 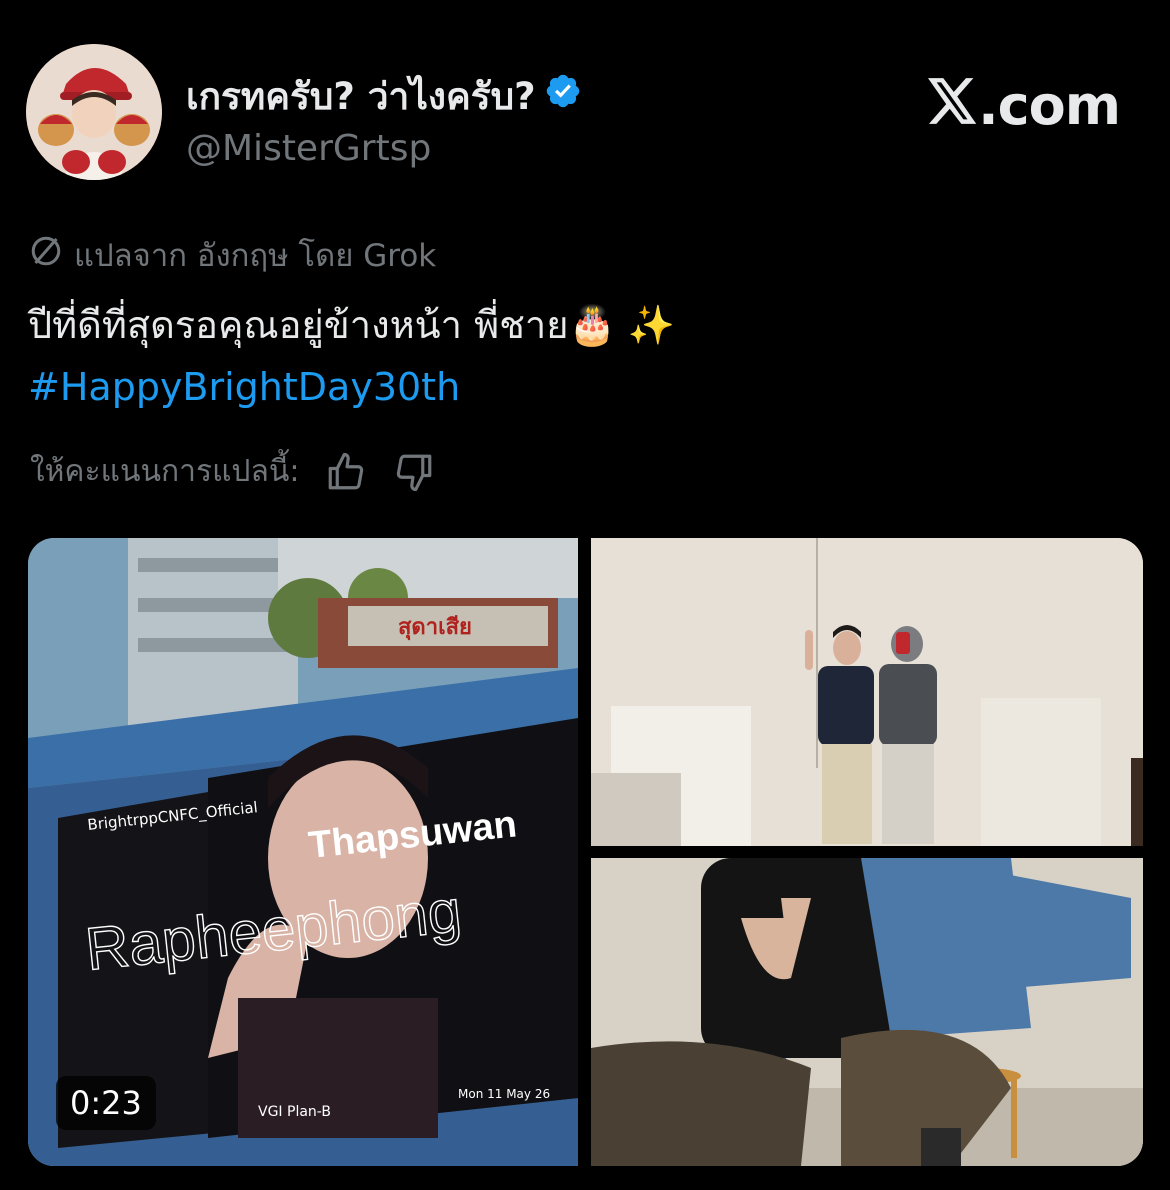 What do you see at coordinates (351, 387) in the screenshot?
I see `hashtag-link: #HappyBrightDay30th` at bounding box center [351, 387].